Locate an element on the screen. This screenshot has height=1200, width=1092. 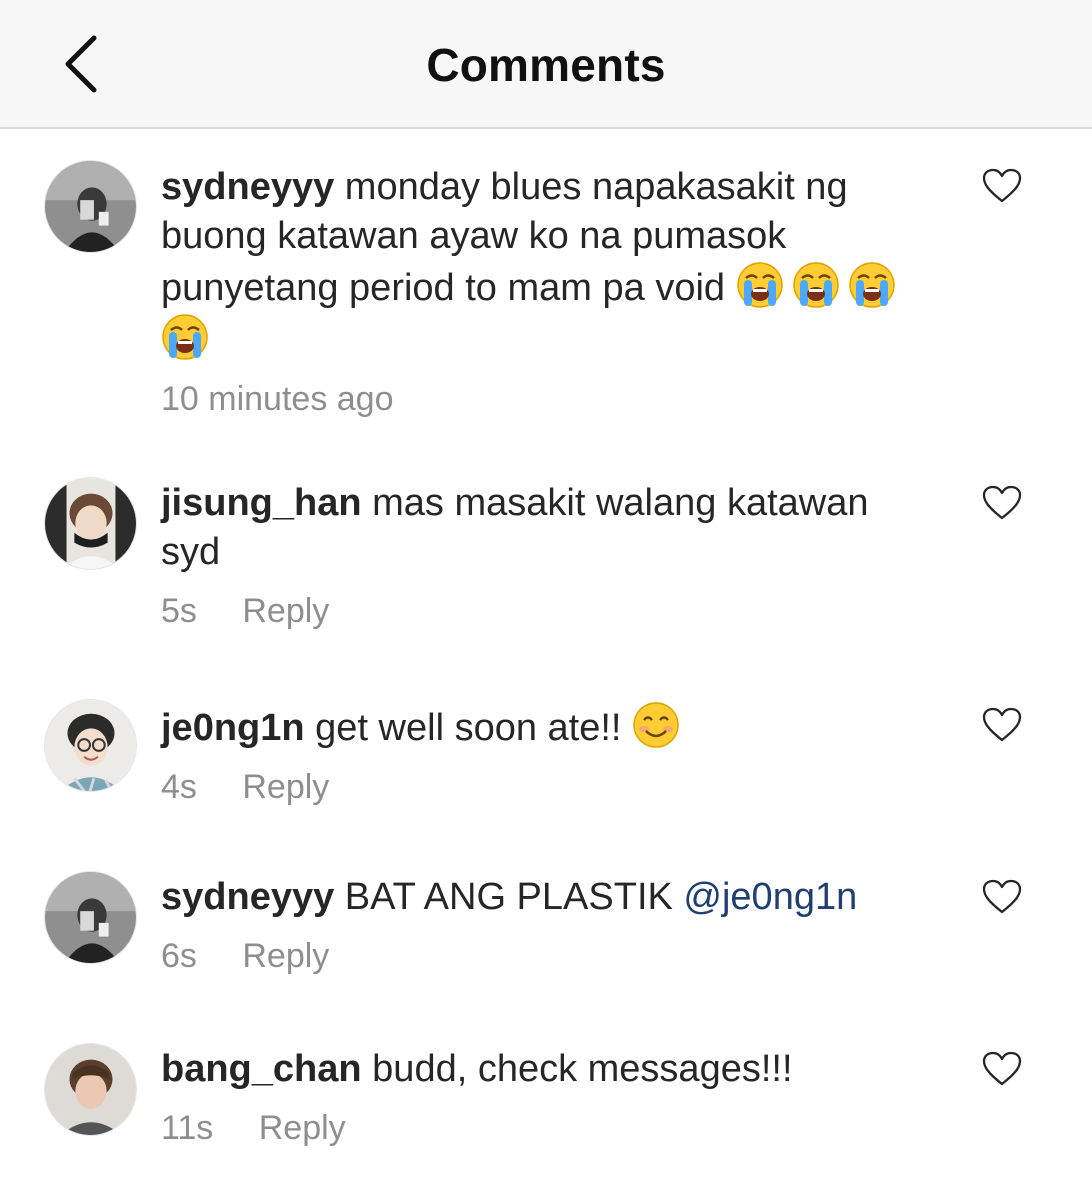
comment-meta: 4s Reply is located at coordinates (556, 787).